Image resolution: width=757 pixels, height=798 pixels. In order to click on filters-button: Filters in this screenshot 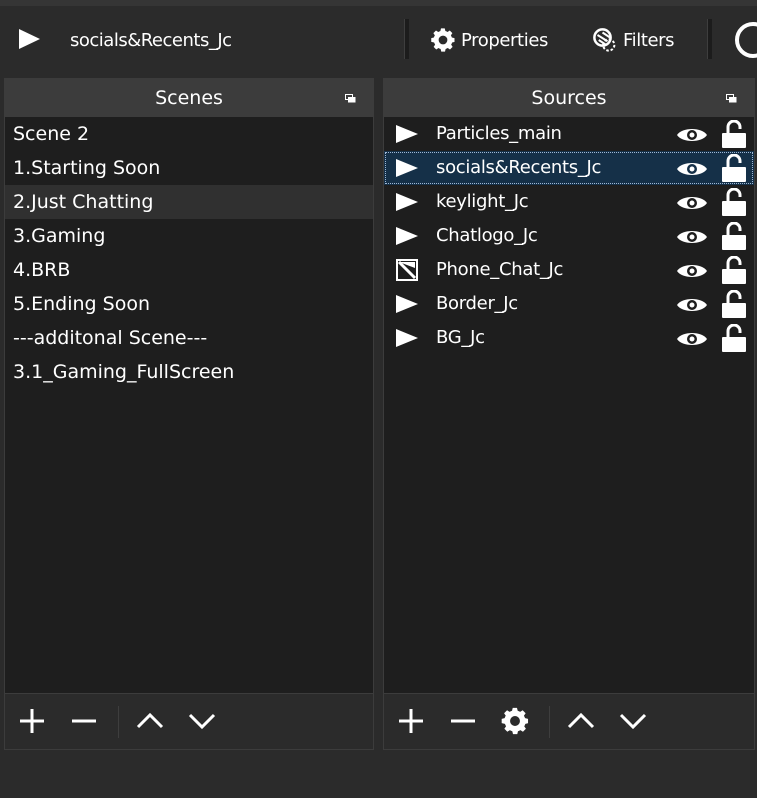, I will do `click(632, 40)`.